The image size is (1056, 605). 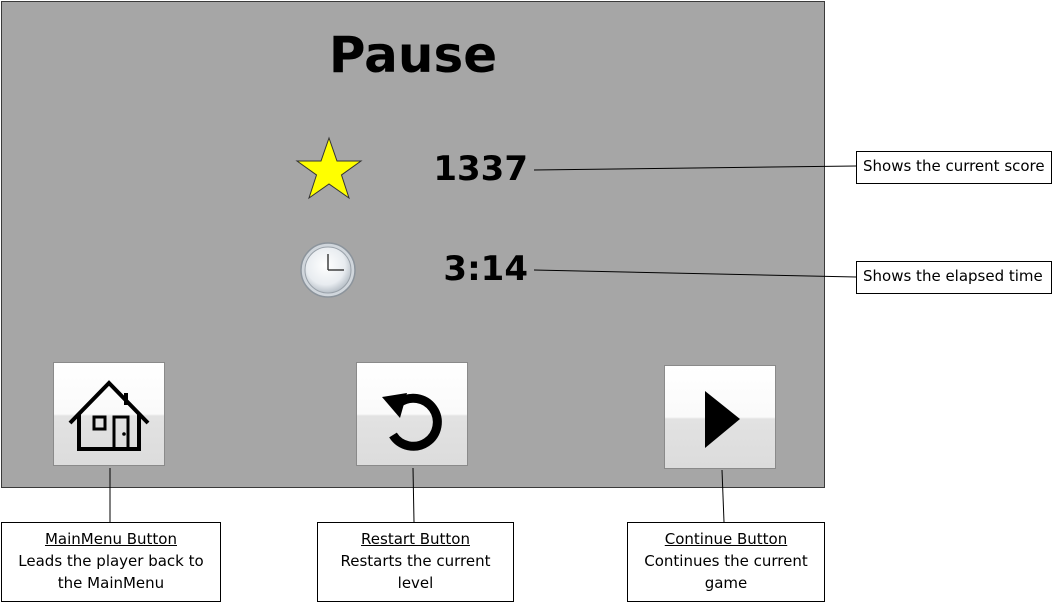 What do you see at coordinates (111, 583) in the screenshot?
I see `main-menu-callout-line: the MainMenu` at bounding box center [111, 583].